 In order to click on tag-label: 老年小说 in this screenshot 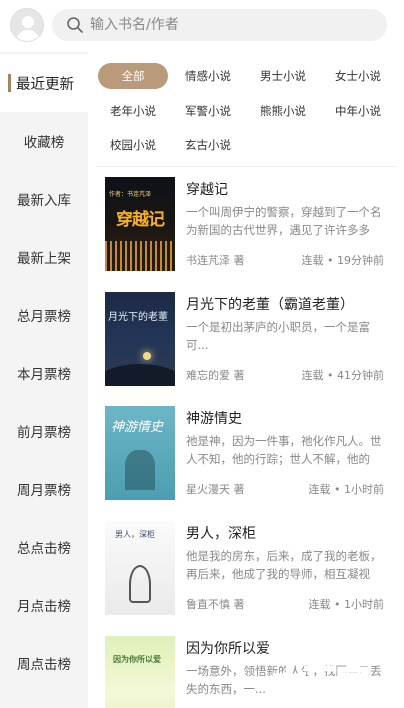, I will do `click(133, 111)`.